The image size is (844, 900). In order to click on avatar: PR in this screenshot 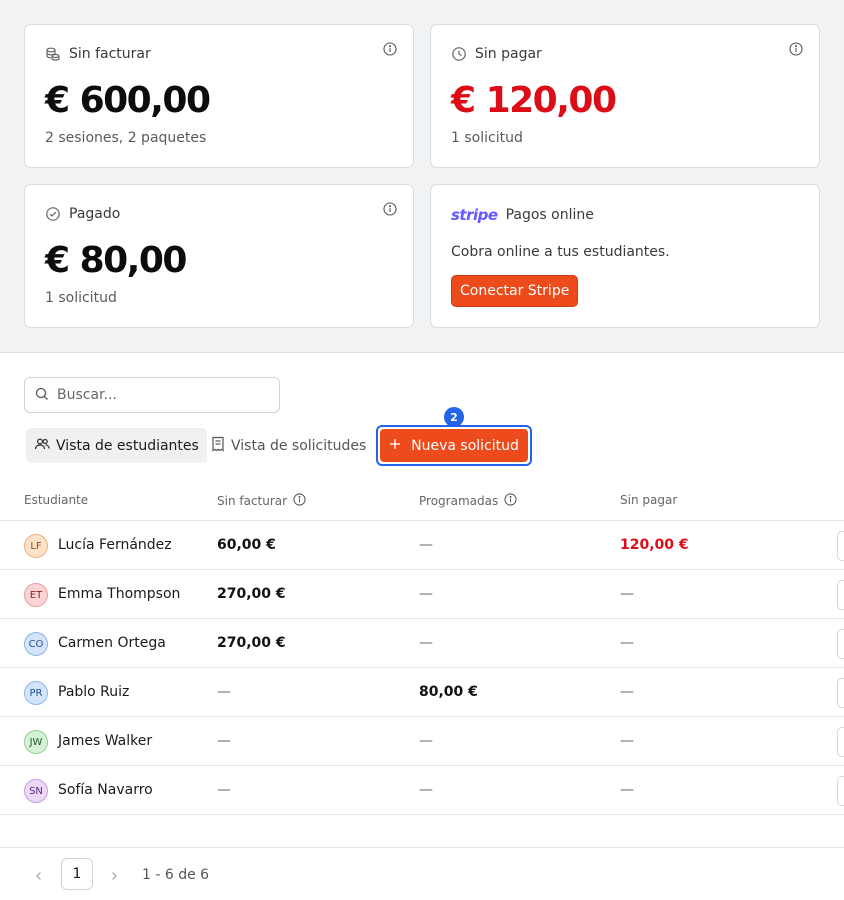, I will do `click(36, 693)`.